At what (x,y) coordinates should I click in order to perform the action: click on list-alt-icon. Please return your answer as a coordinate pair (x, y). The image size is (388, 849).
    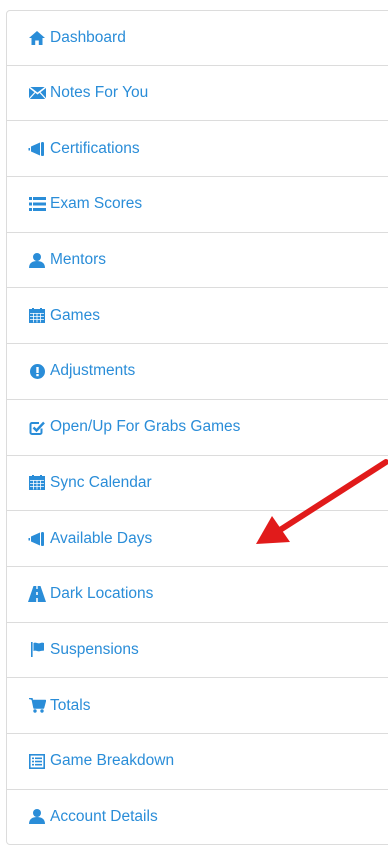
    Looking at the image, I should click on (37, 761).